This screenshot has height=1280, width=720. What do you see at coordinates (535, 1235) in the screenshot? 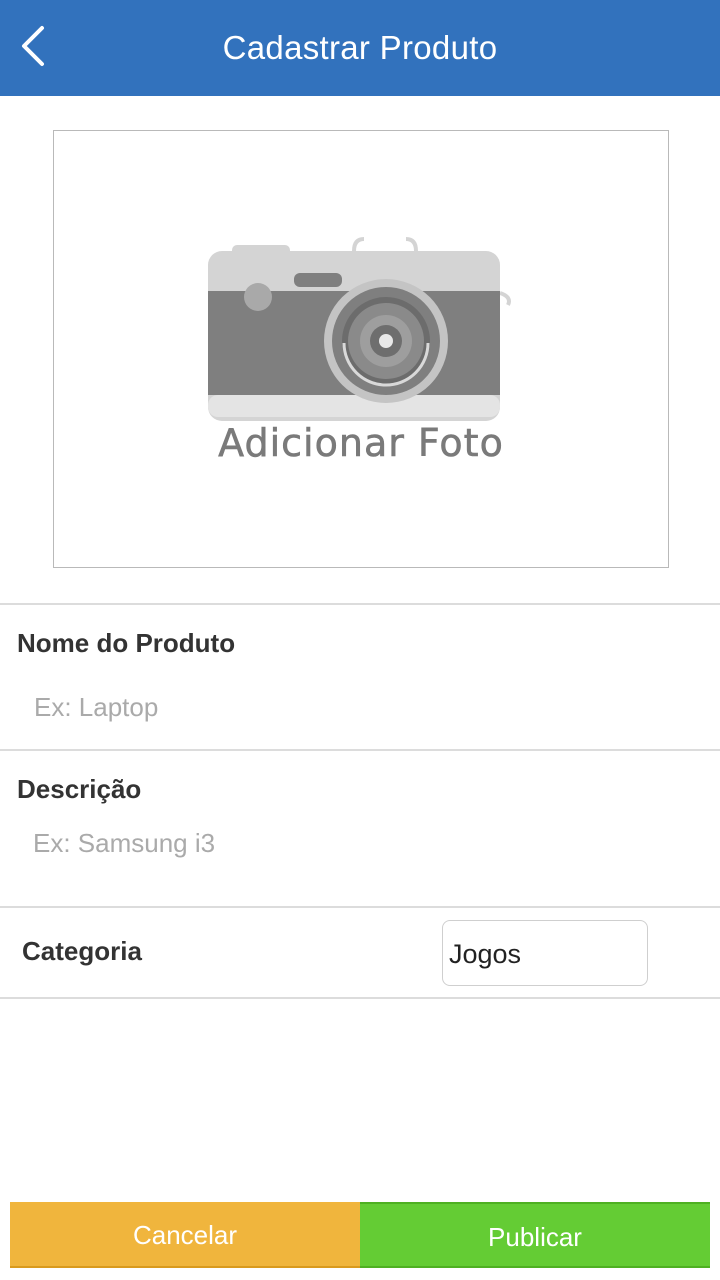
I see `publish-button: Publicar` at bounding box center [535, 1235].